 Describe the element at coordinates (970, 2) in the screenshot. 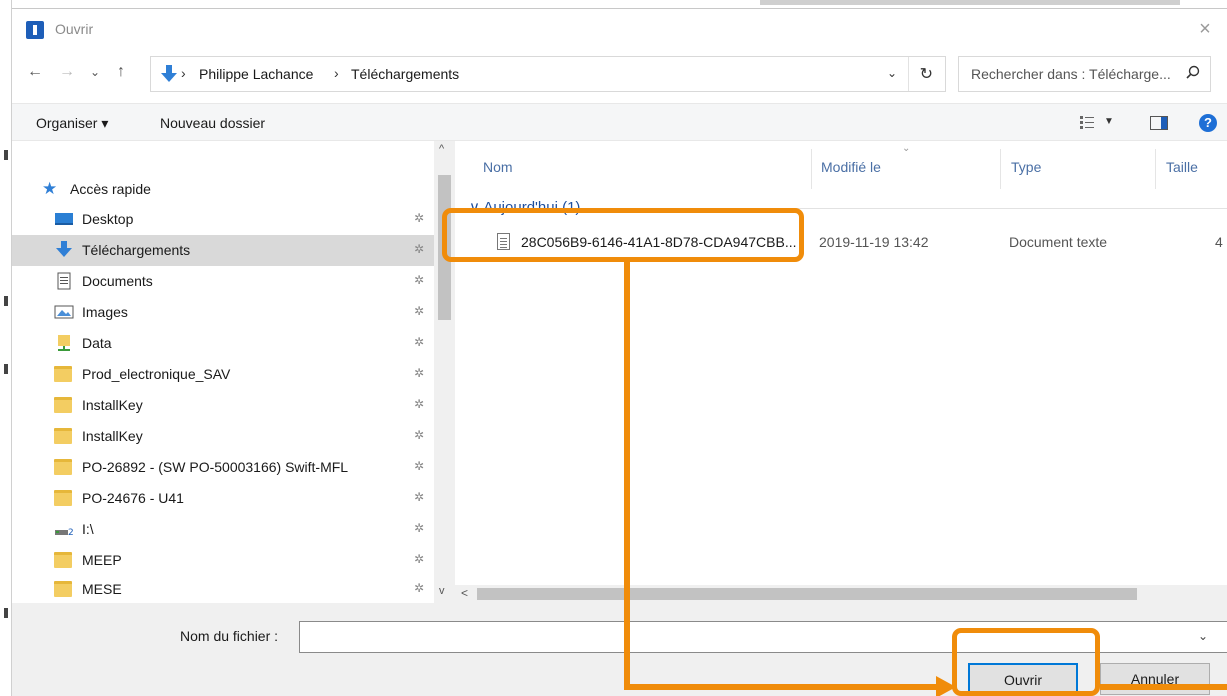

I see `background-window-strip` at that location.